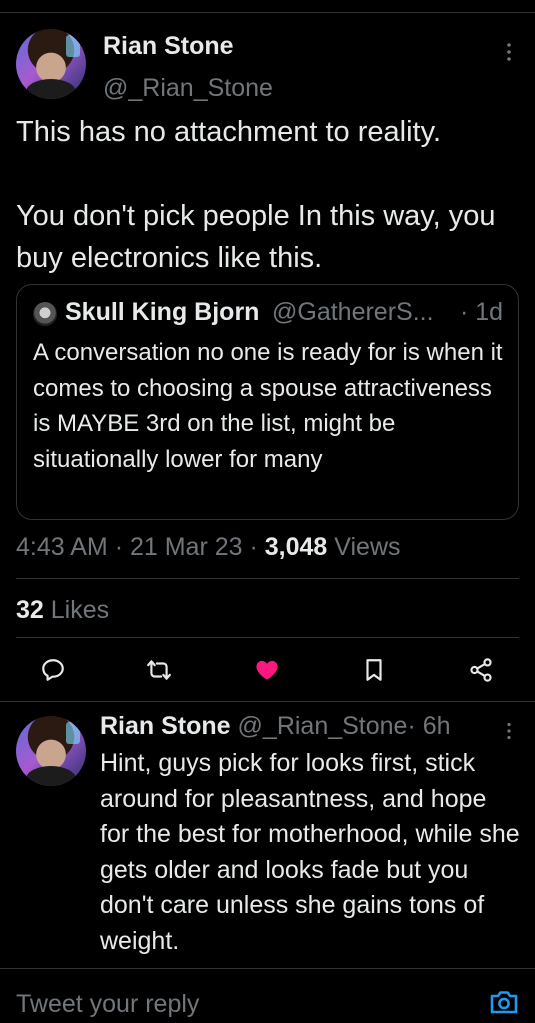 Image resolution: width=535 pixels, height=1023 pixels. I want to click on reply-button, so click(53, 670).